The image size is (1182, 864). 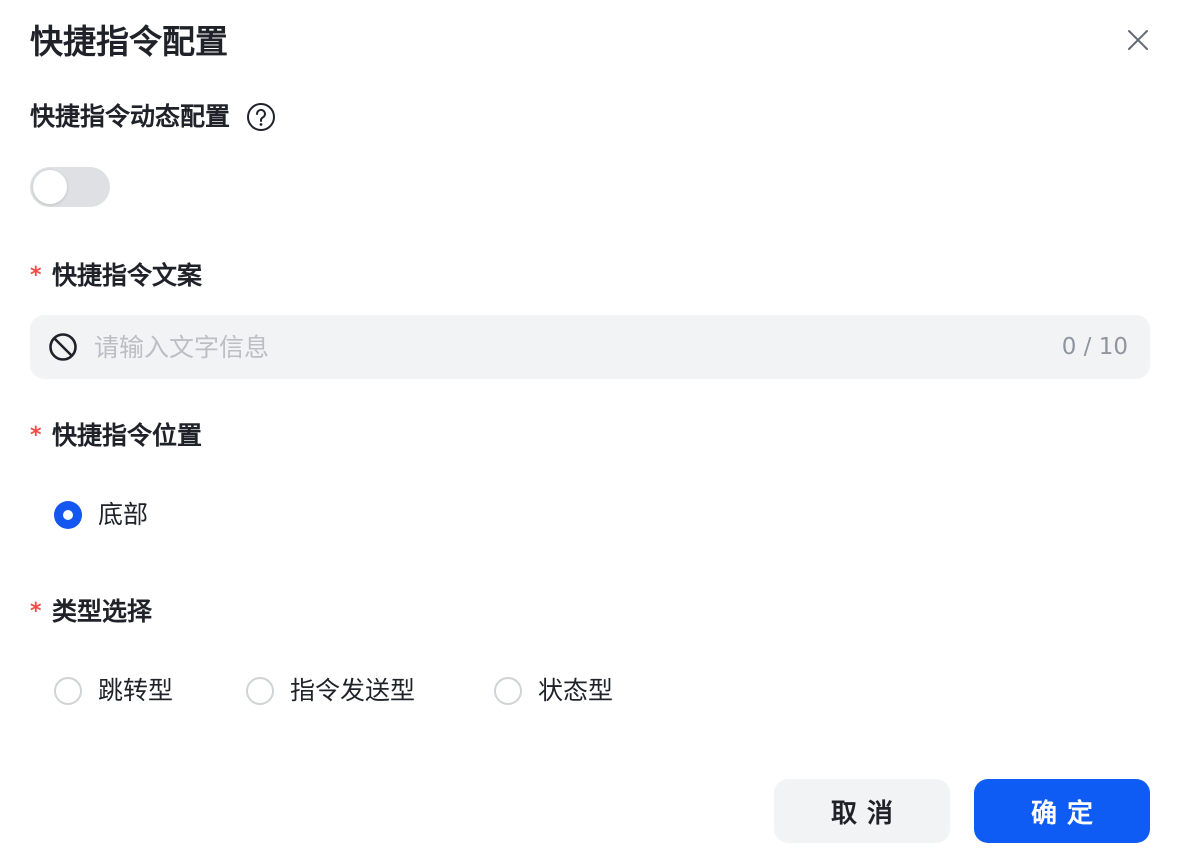 What do you see at coordinates (63, 347) in the screenshot?
I see `disabled-icon` at bounding box center [63, 347].